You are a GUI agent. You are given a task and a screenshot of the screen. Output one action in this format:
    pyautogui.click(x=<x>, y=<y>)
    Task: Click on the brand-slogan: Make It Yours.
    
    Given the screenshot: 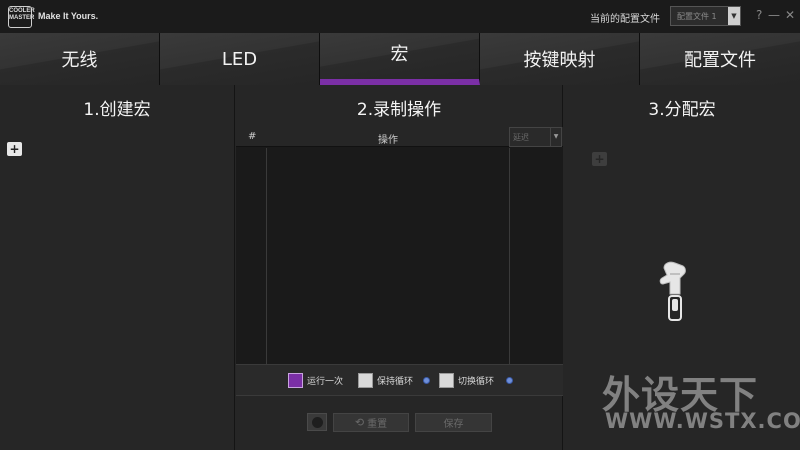 What is the action you would take?
    pyautogui.click(x=68, y=16)
    